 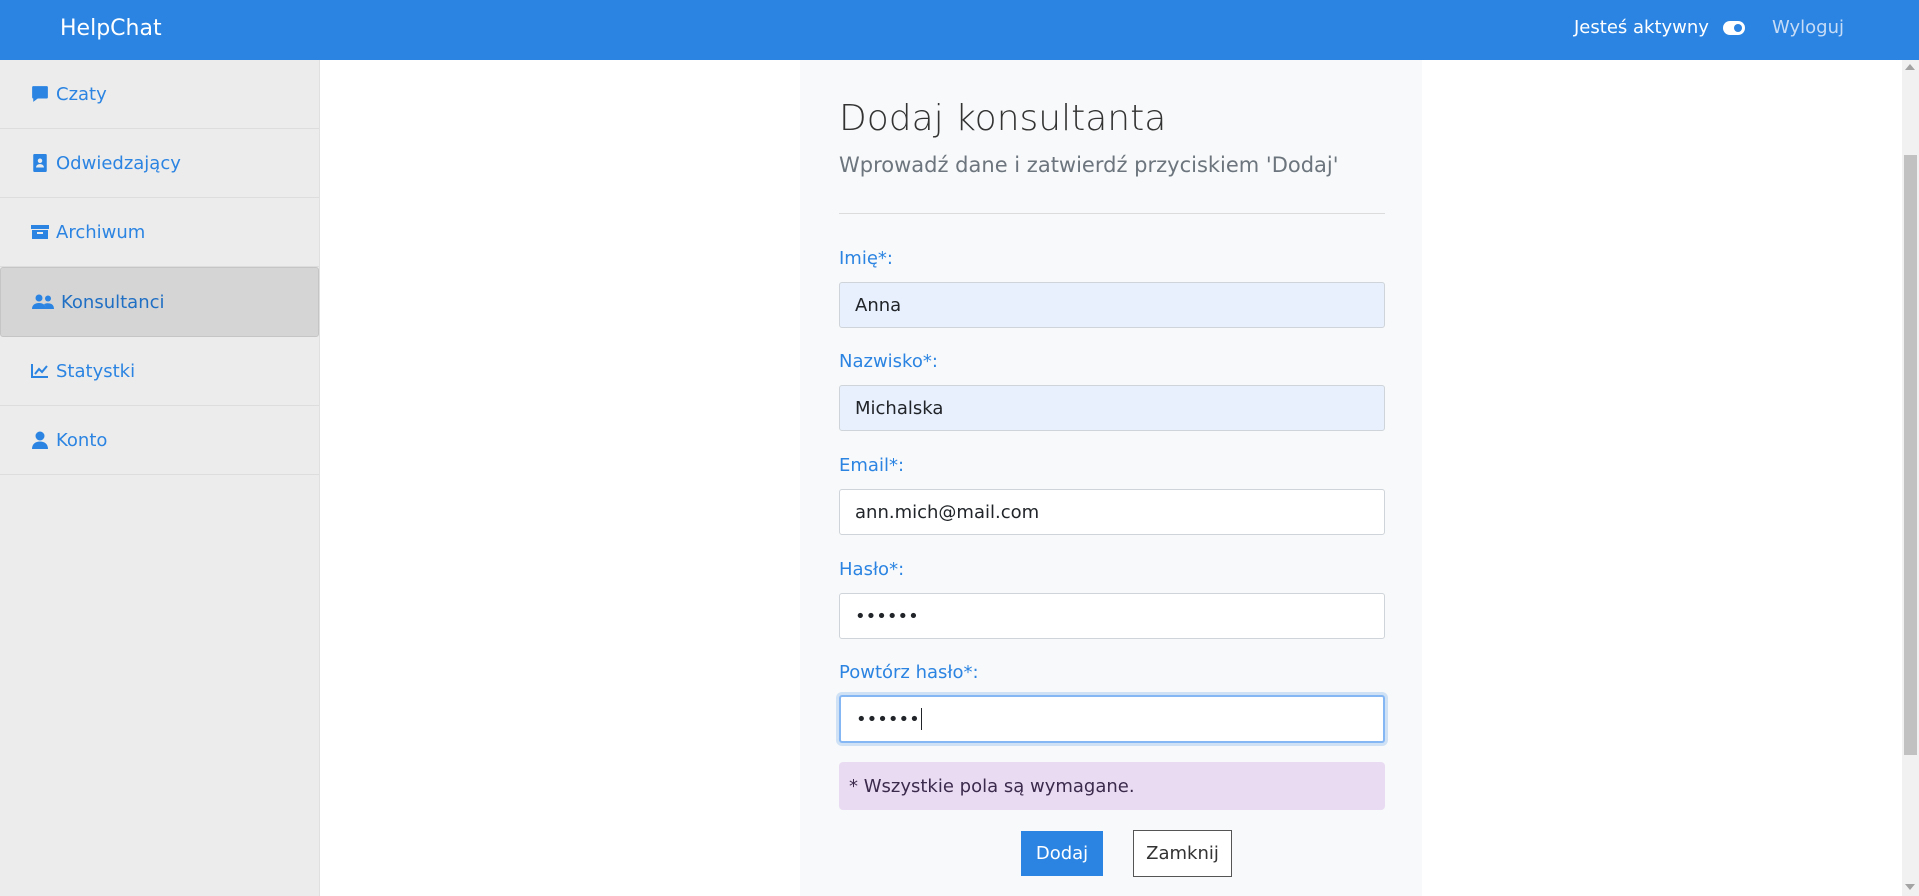 I want to click on chart-line-icon, so click(x=40, y=371).